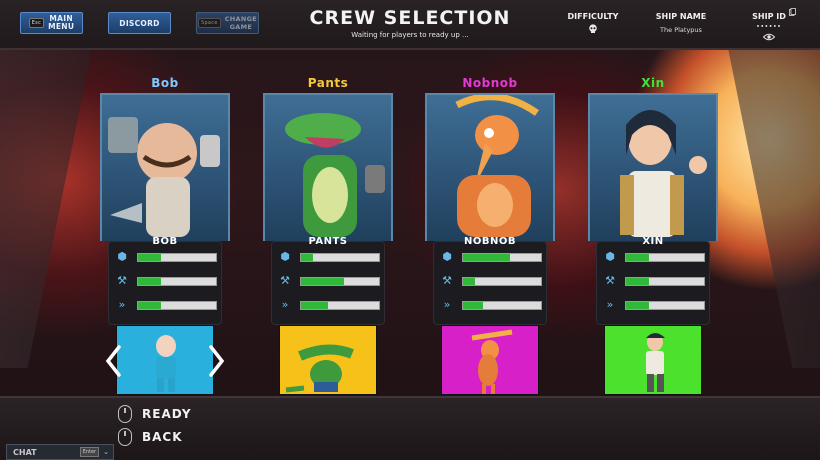 This screenshot has height=460, width=820. Describe the element at coordinates (769, 37) in the screenshot. I see `eye-icon` at that location.